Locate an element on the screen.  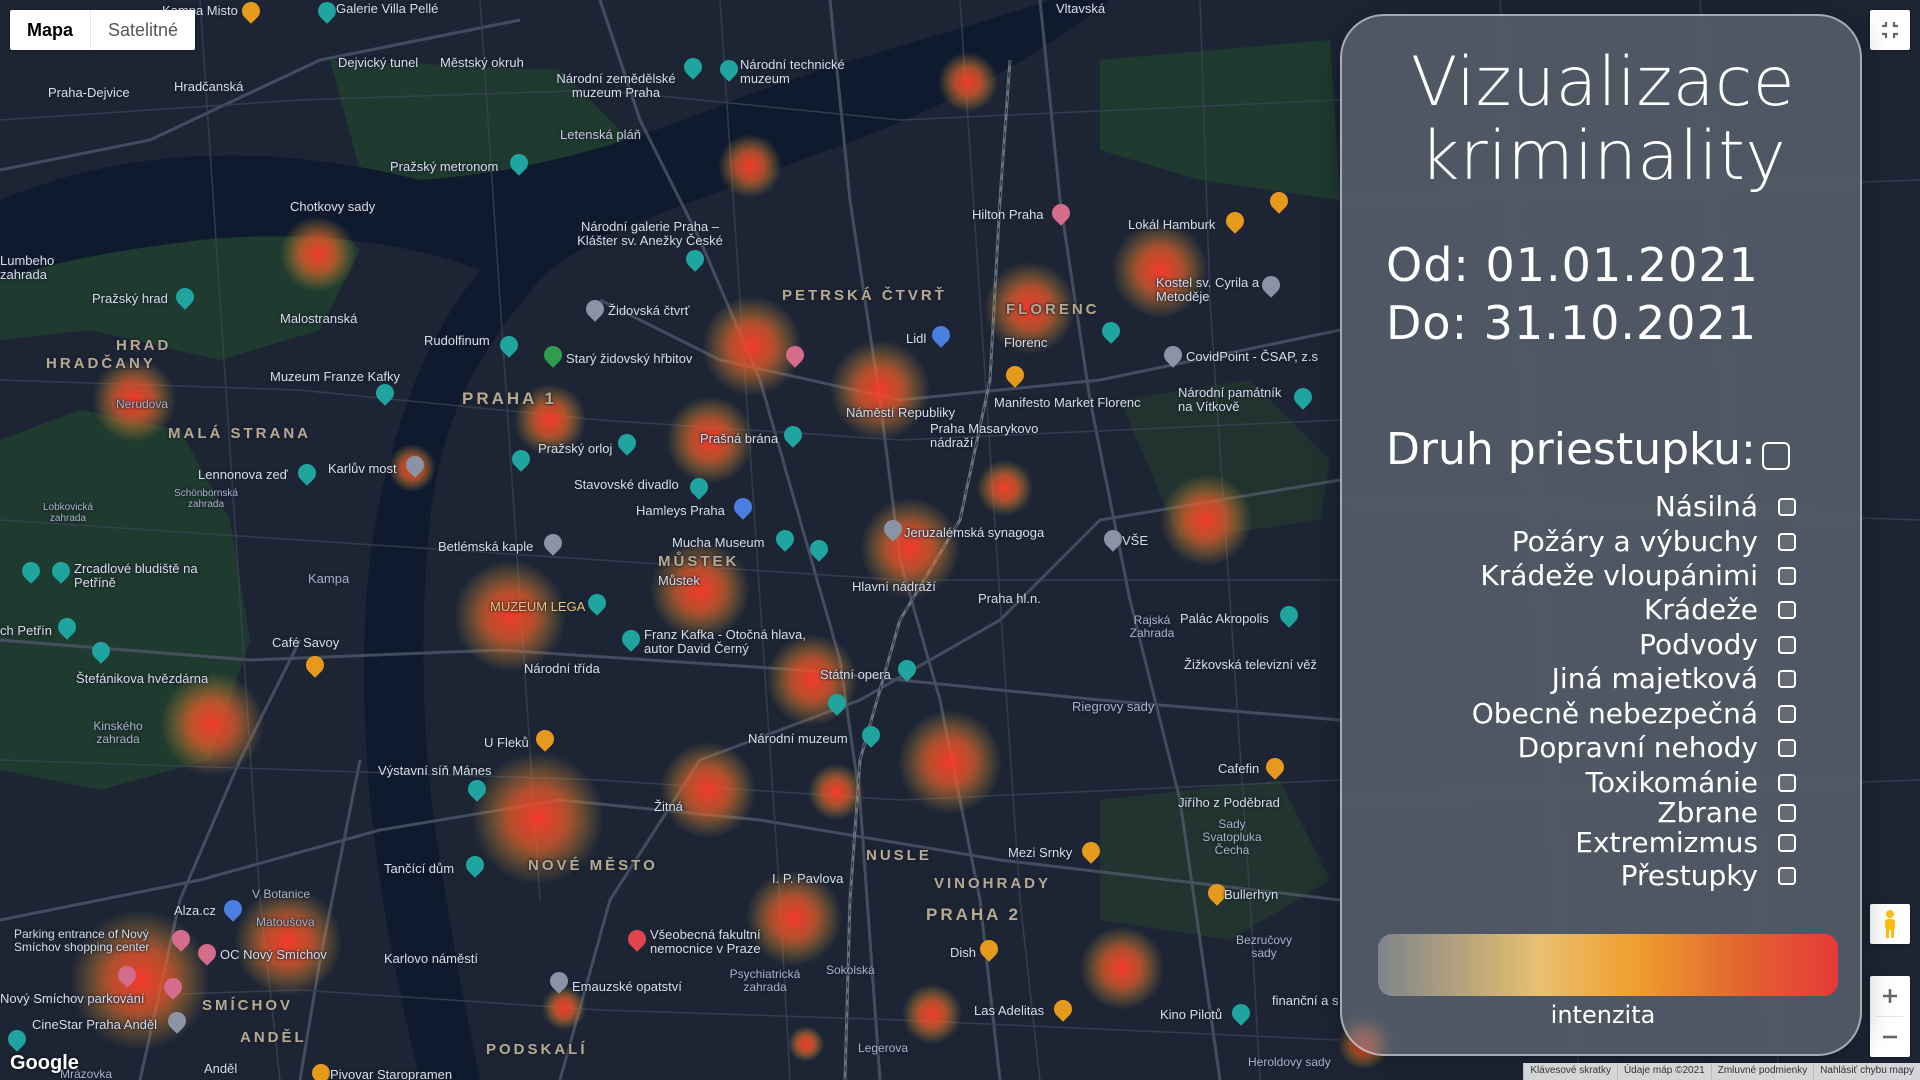
crime-type-row: Toxikománie is located at coordinates (1690, 782).